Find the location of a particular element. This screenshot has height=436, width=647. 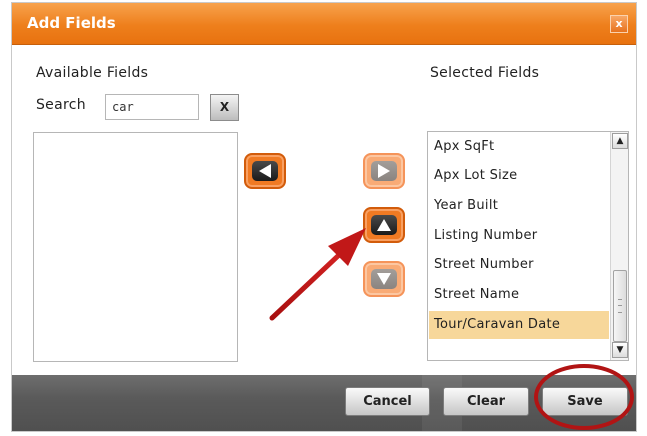

annotation-arrow-icon is located at coordinates (317, 274).